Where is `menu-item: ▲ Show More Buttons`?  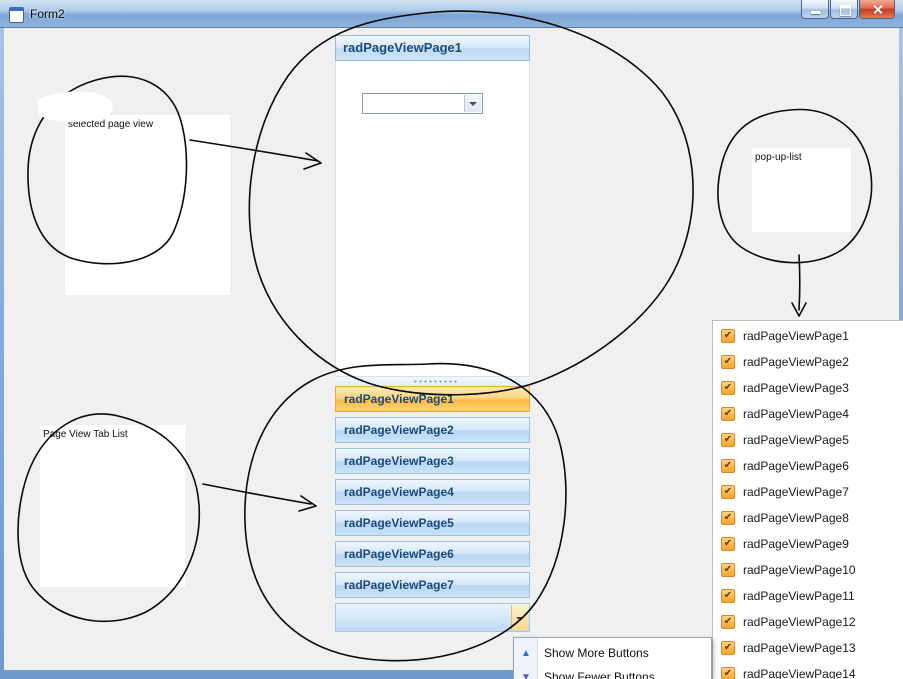
menu-item: ▲ Show More Buttons is located at coordinates (612, 653).